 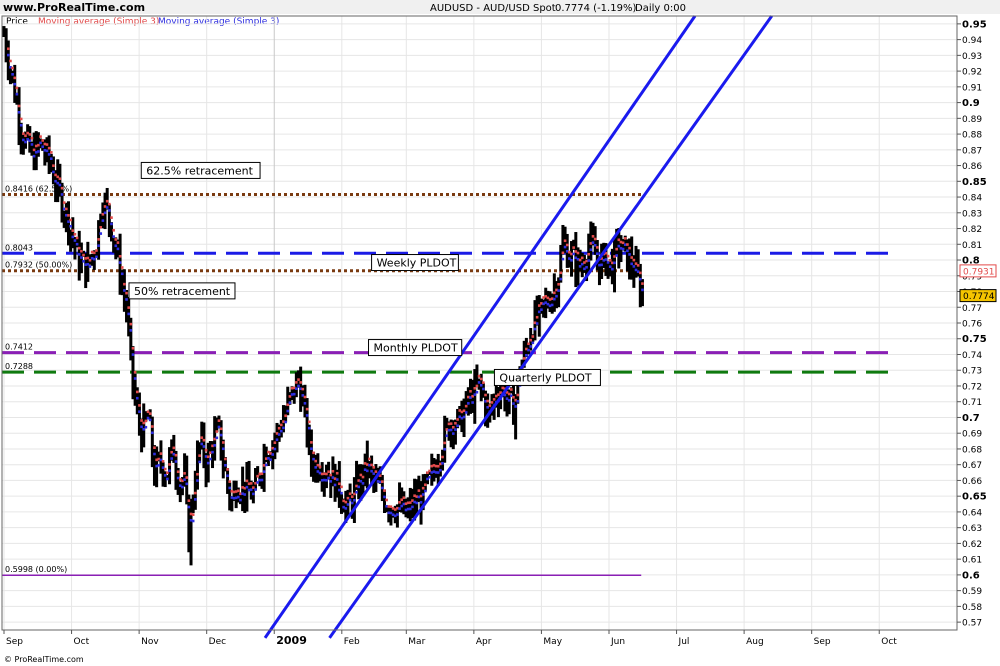 What do you see at coordinates (972, 545) in the screenshot?
I see `y-tick-label: 0.62` at bounding box center [972, 545].